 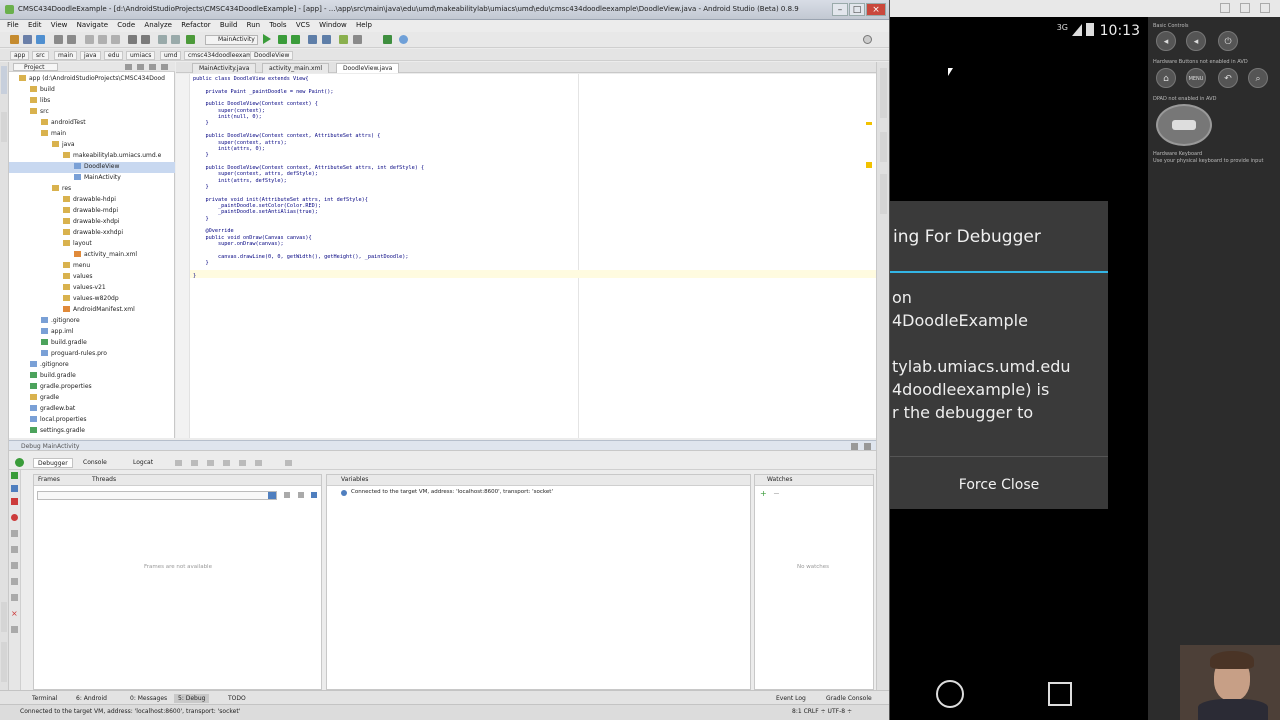 I want to click on coverage-icon, so click(x=295, y=39).